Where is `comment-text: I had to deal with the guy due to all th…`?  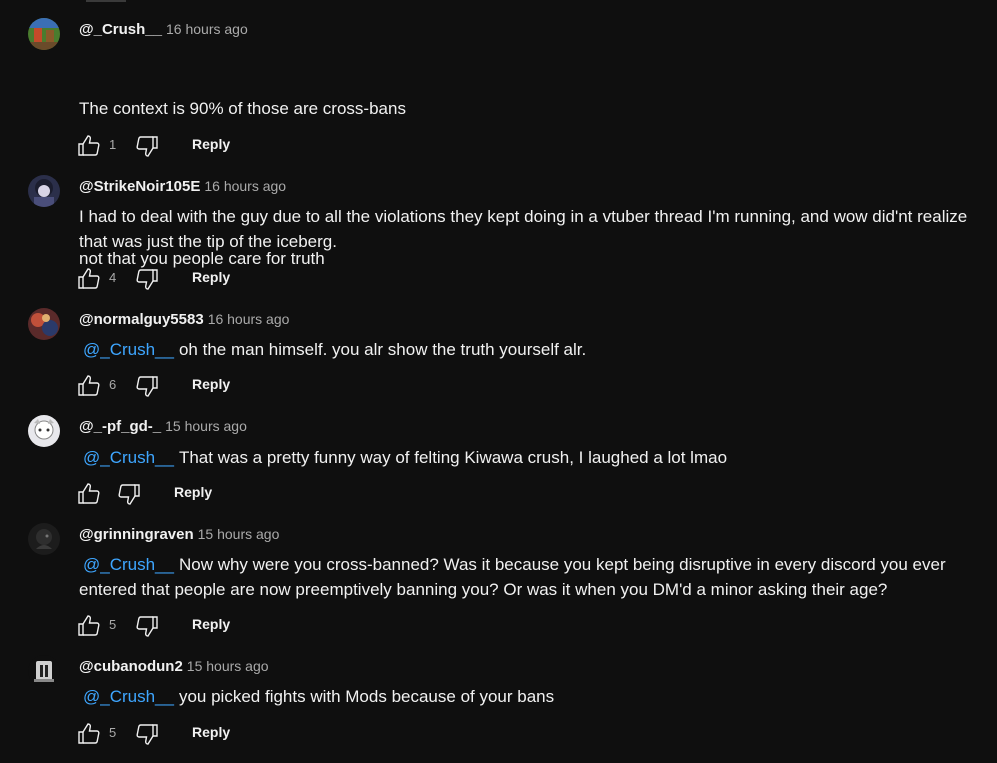 comment-text: I had to deal with the guy due to all th… is located at coordinates (525, 229).